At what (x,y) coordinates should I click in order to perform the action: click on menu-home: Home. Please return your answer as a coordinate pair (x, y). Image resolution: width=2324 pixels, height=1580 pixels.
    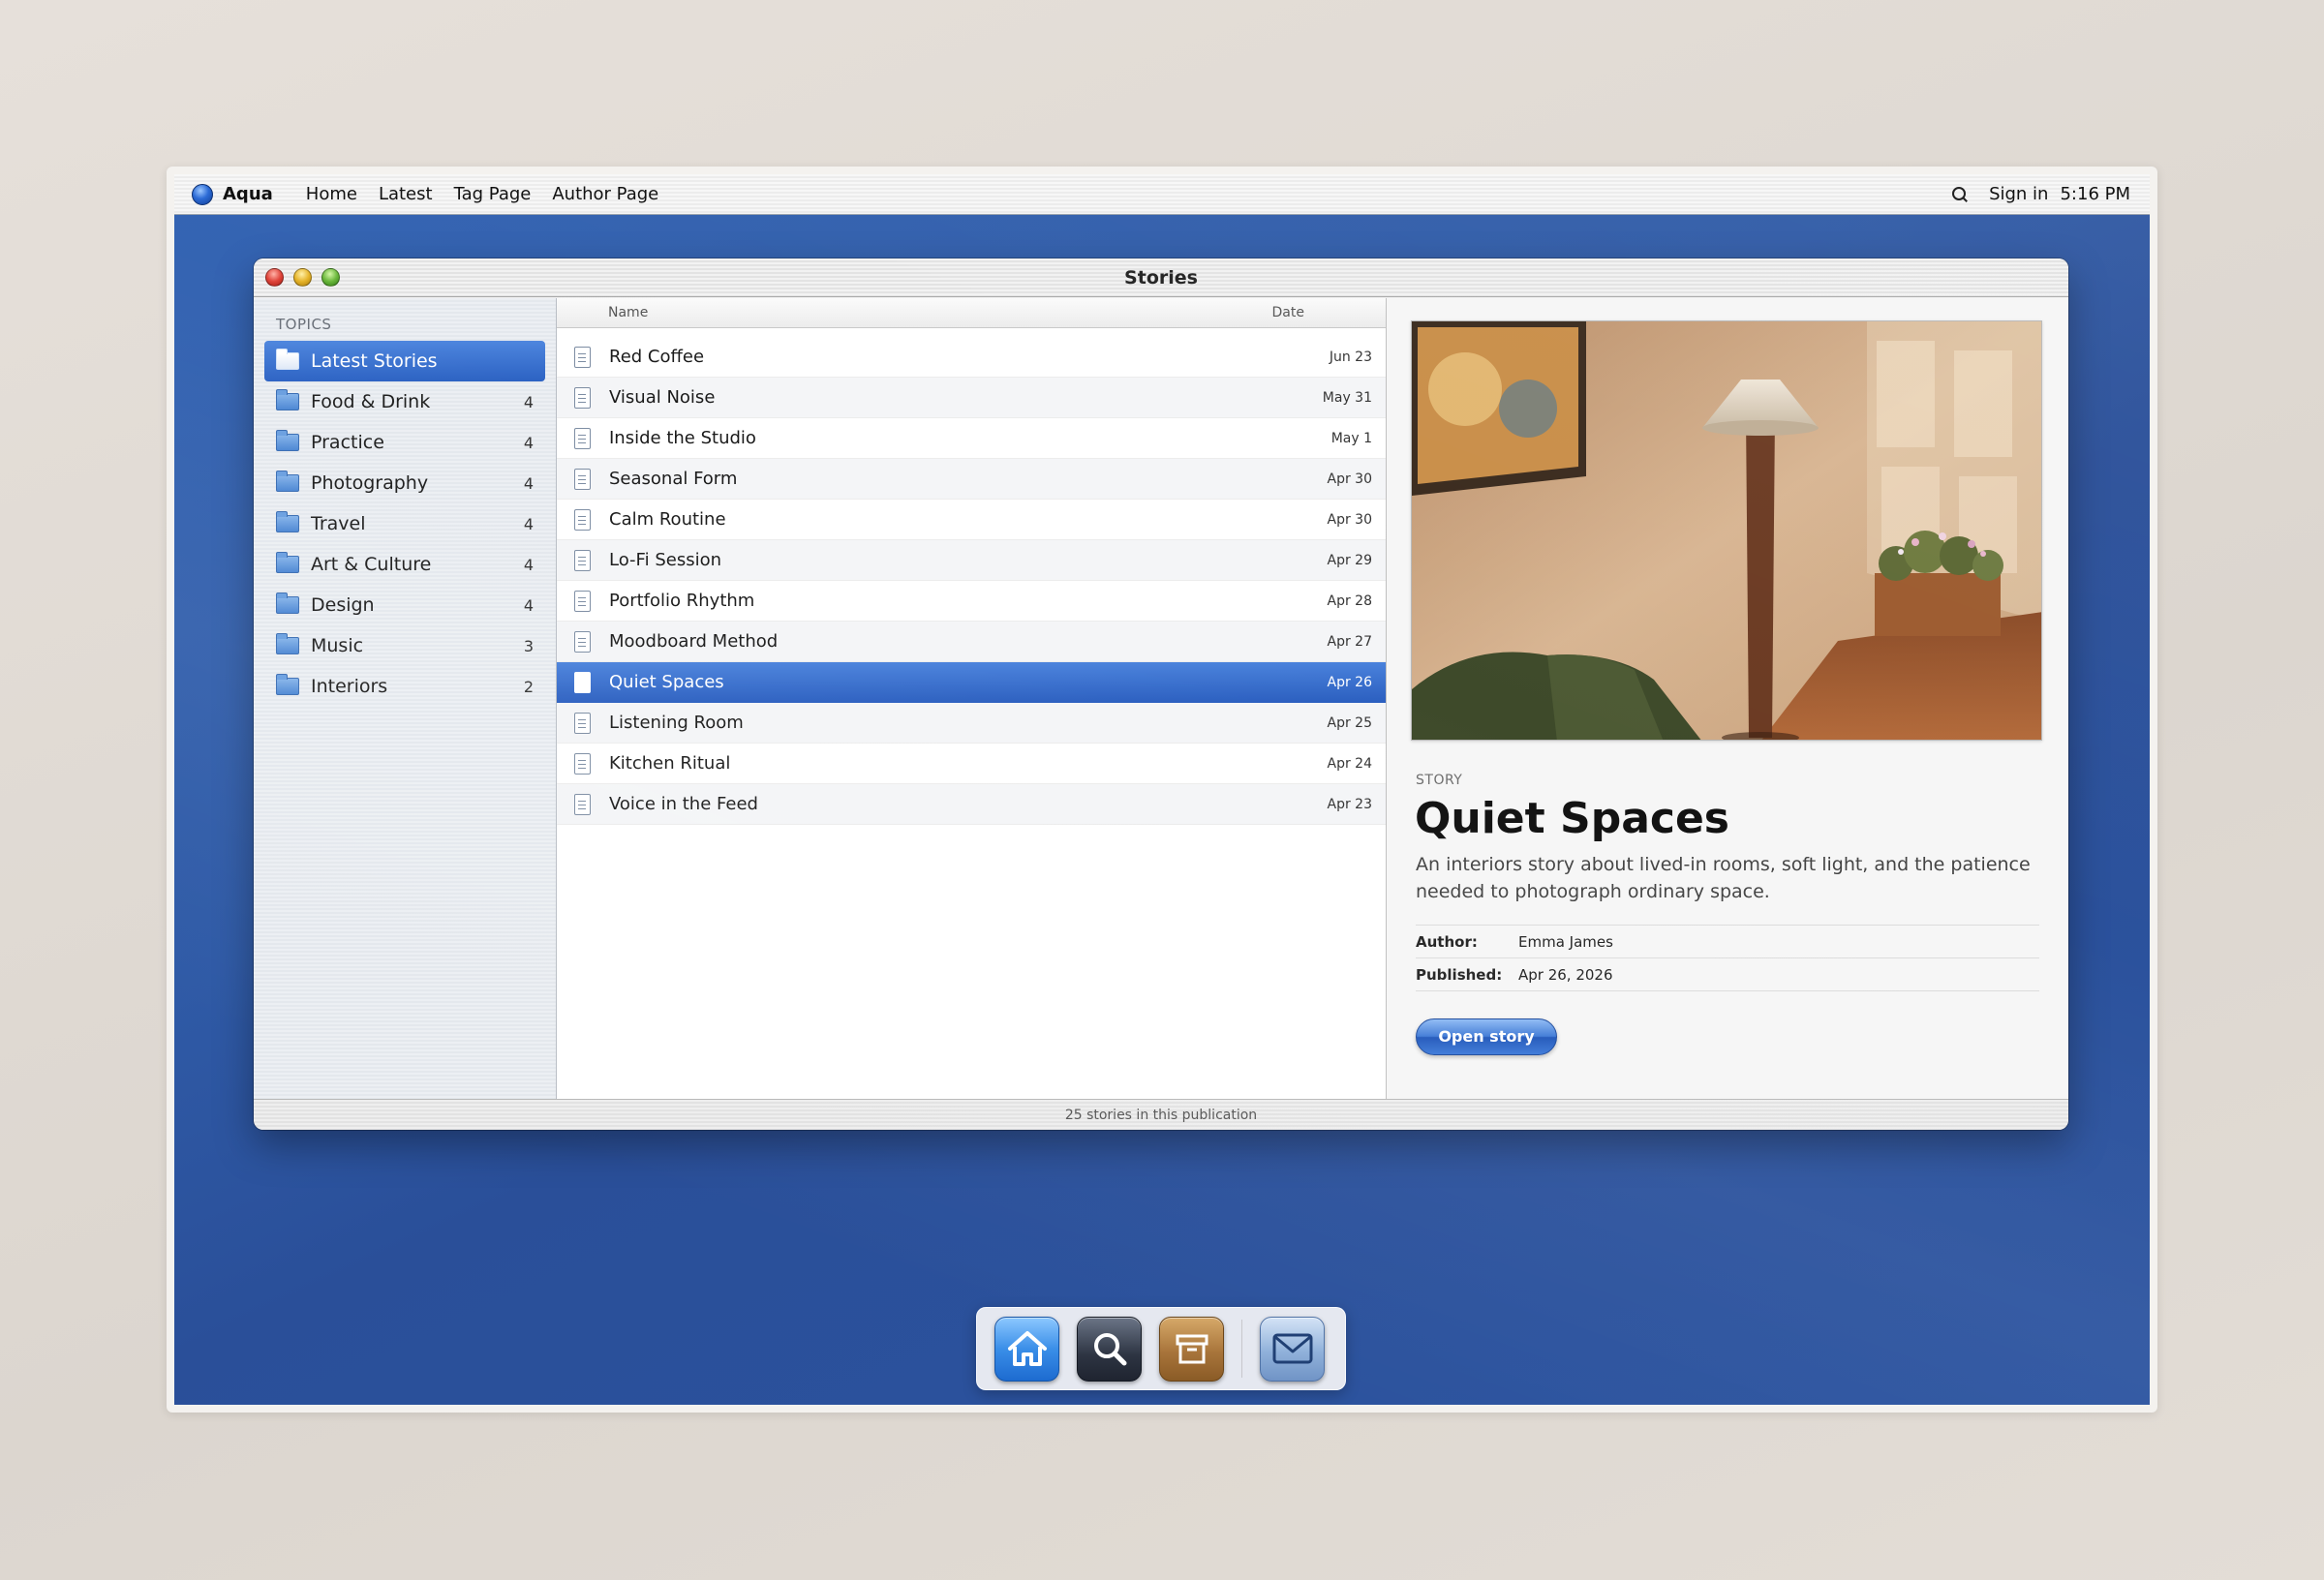
    Looking at the image, I should click on (331, 194).